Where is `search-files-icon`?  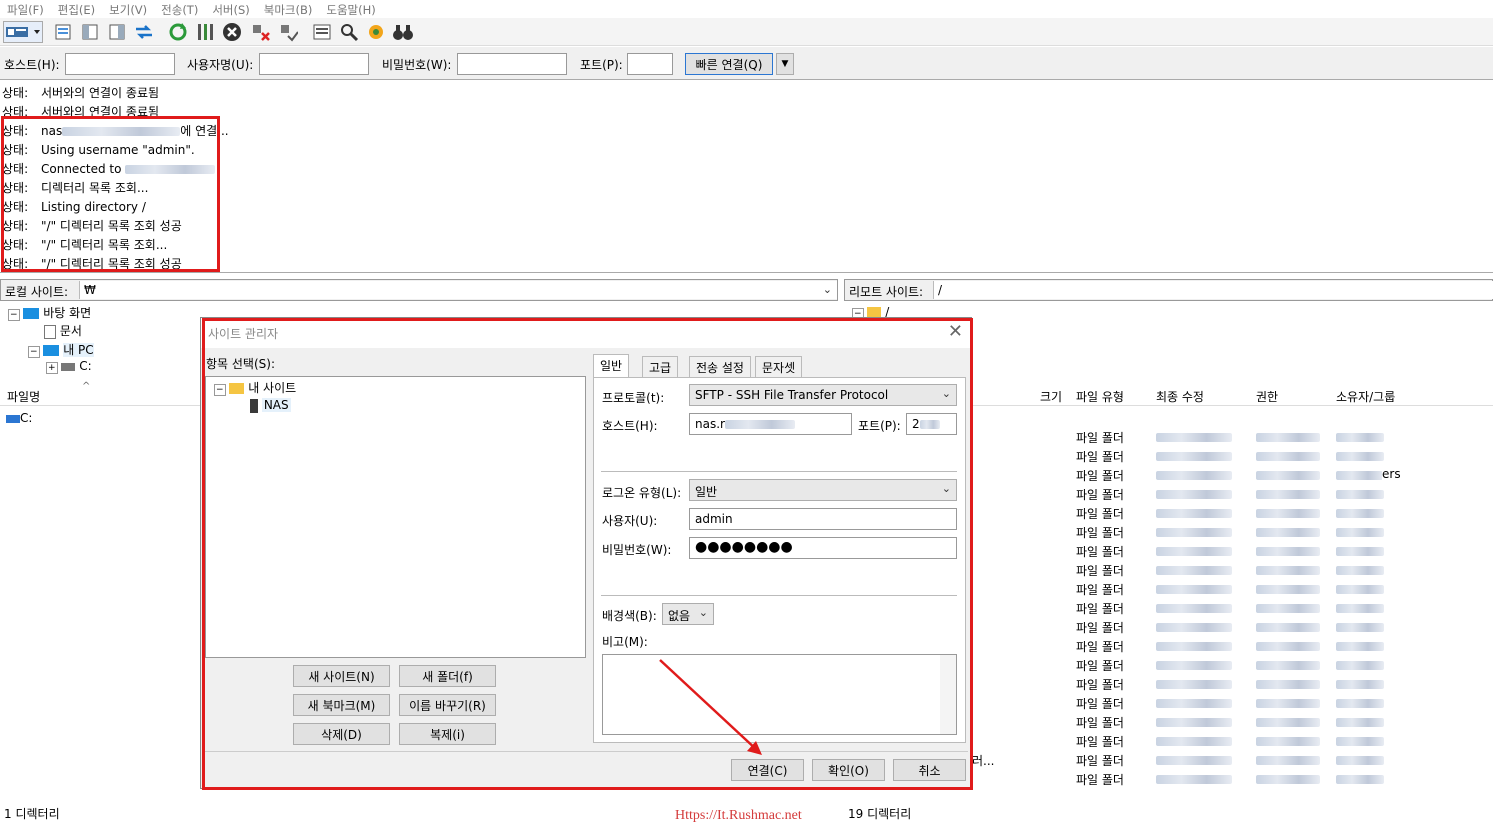 search-files-icon is located at coordinates (349, 32).